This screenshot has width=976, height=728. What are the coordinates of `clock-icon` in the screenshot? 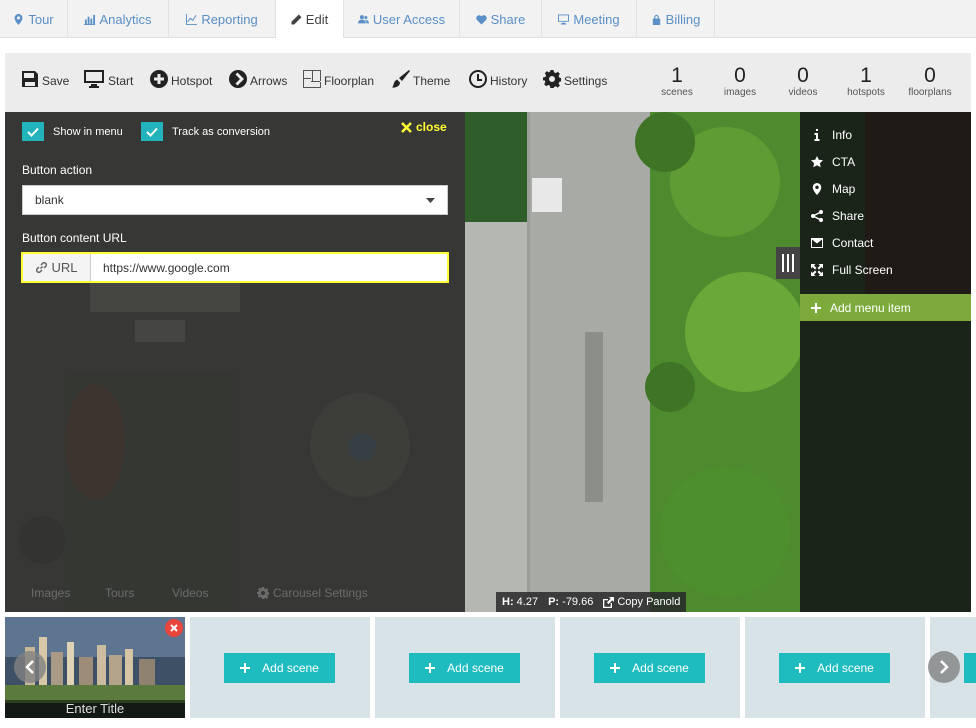 It's located at (478, 79).